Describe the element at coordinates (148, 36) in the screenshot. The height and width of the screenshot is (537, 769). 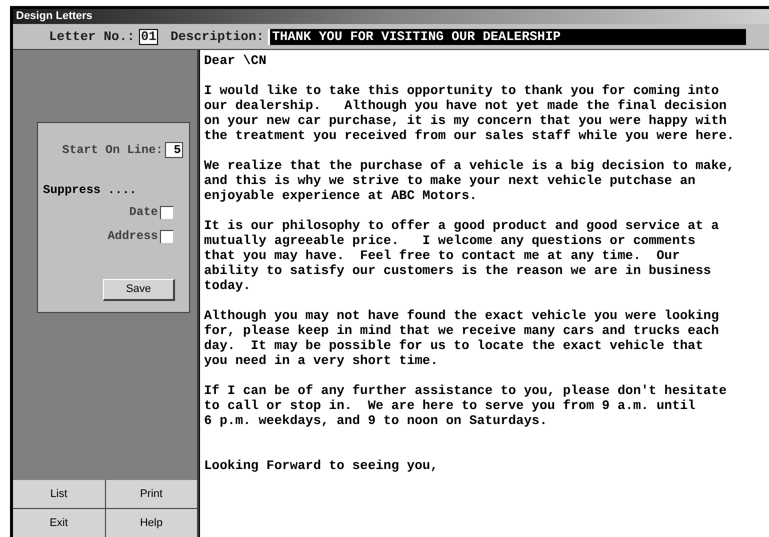
I see `letter-number-field: 01` at that location.